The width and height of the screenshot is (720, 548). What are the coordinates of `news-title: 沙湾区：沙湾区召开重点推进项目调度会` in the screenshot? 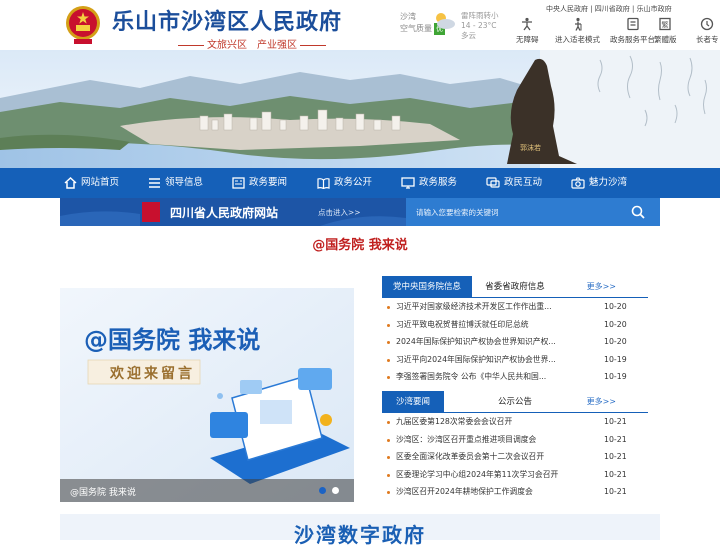 It's located at (496, 440).